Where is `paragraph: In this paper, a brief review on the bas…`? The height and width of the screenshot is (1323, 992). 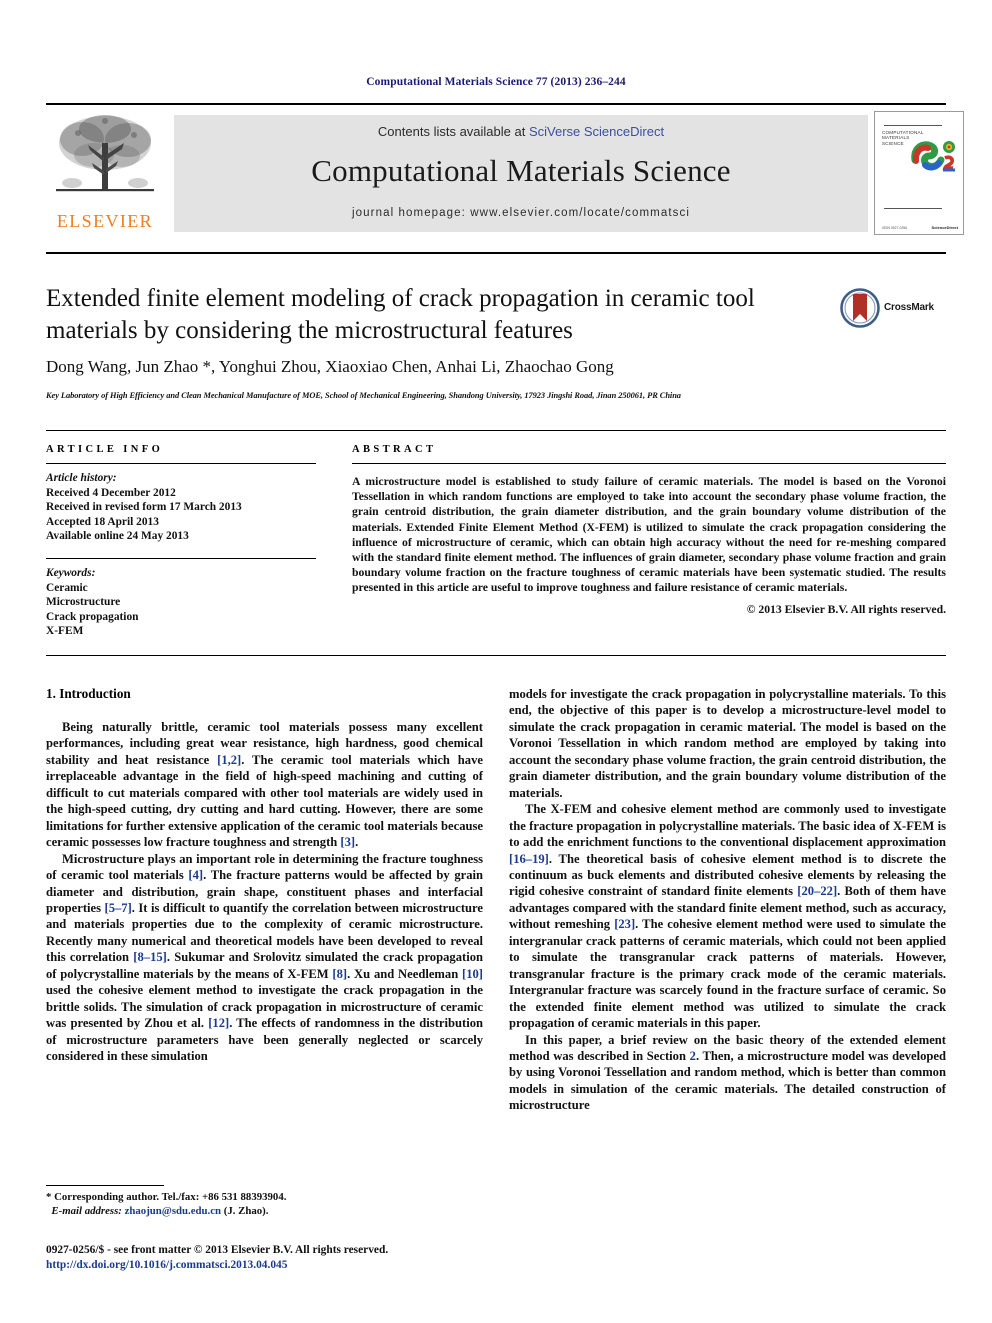
paragraph: In this paper, a brief review on the bas… is located at coordinates (727, 1073).